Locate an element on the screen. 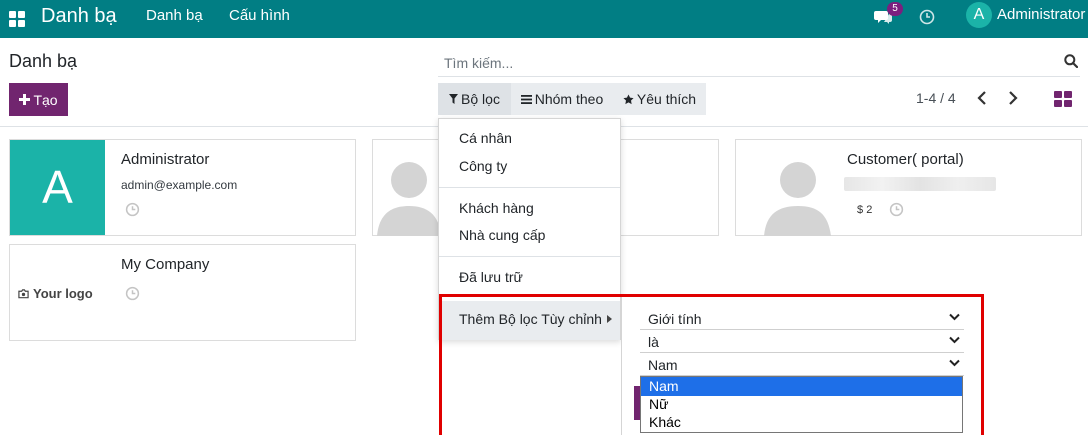  filters-label: Bộ lọc is located at coordinates (480, 99).